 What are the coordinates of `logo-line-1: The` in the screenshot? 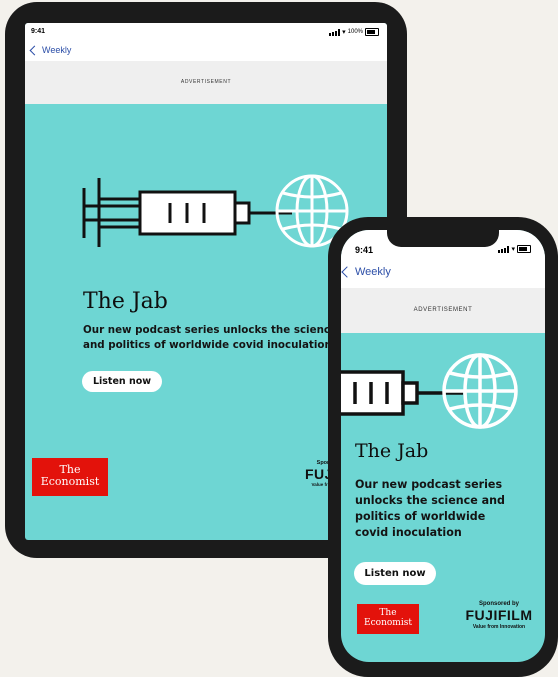 It's located at (388, 613).